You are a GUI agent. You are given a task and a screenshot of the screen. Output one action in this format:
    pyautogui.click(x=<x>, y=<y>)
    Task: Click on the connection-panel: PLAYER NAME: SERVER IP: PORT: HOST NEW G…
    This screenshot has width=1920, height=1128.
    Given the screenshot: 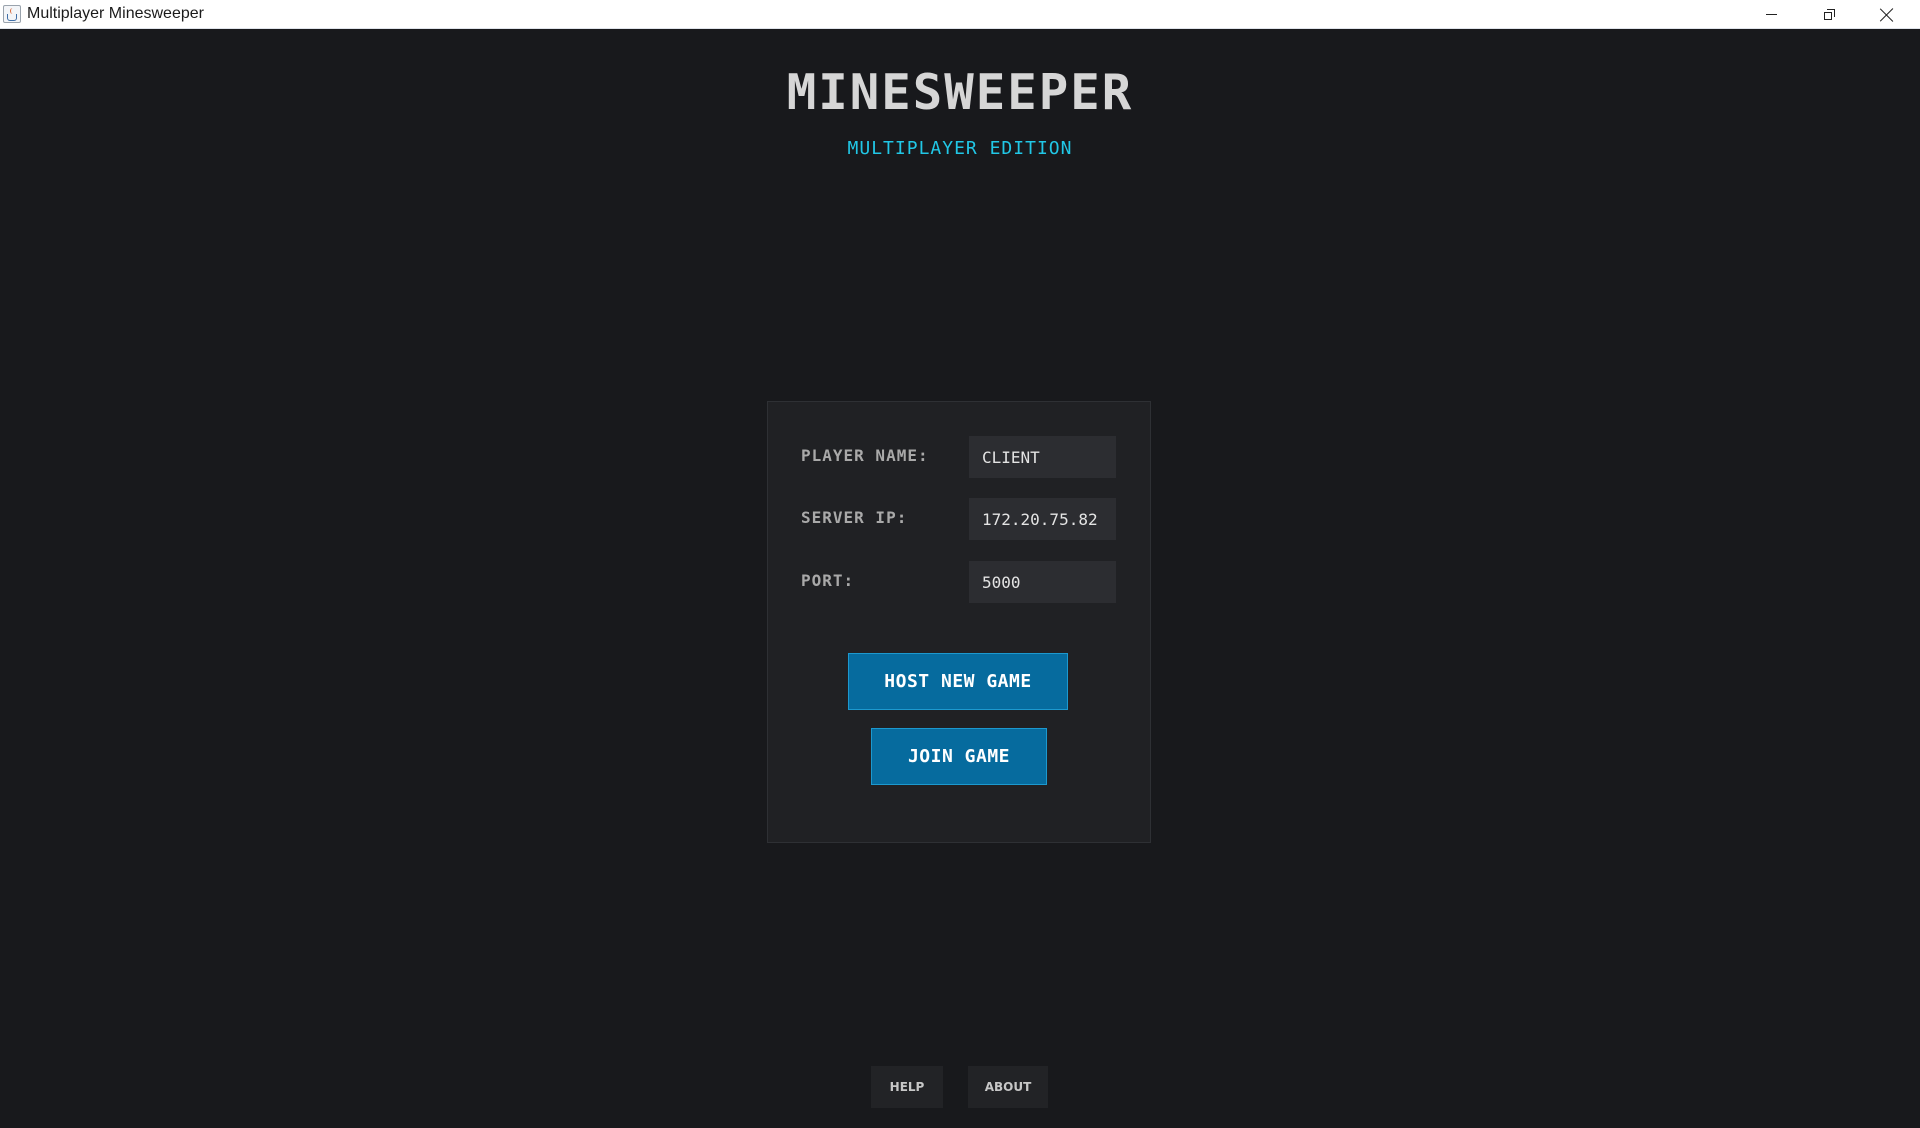 What is the action you would take?
    pyautogui.click(x=959, y=622)
    